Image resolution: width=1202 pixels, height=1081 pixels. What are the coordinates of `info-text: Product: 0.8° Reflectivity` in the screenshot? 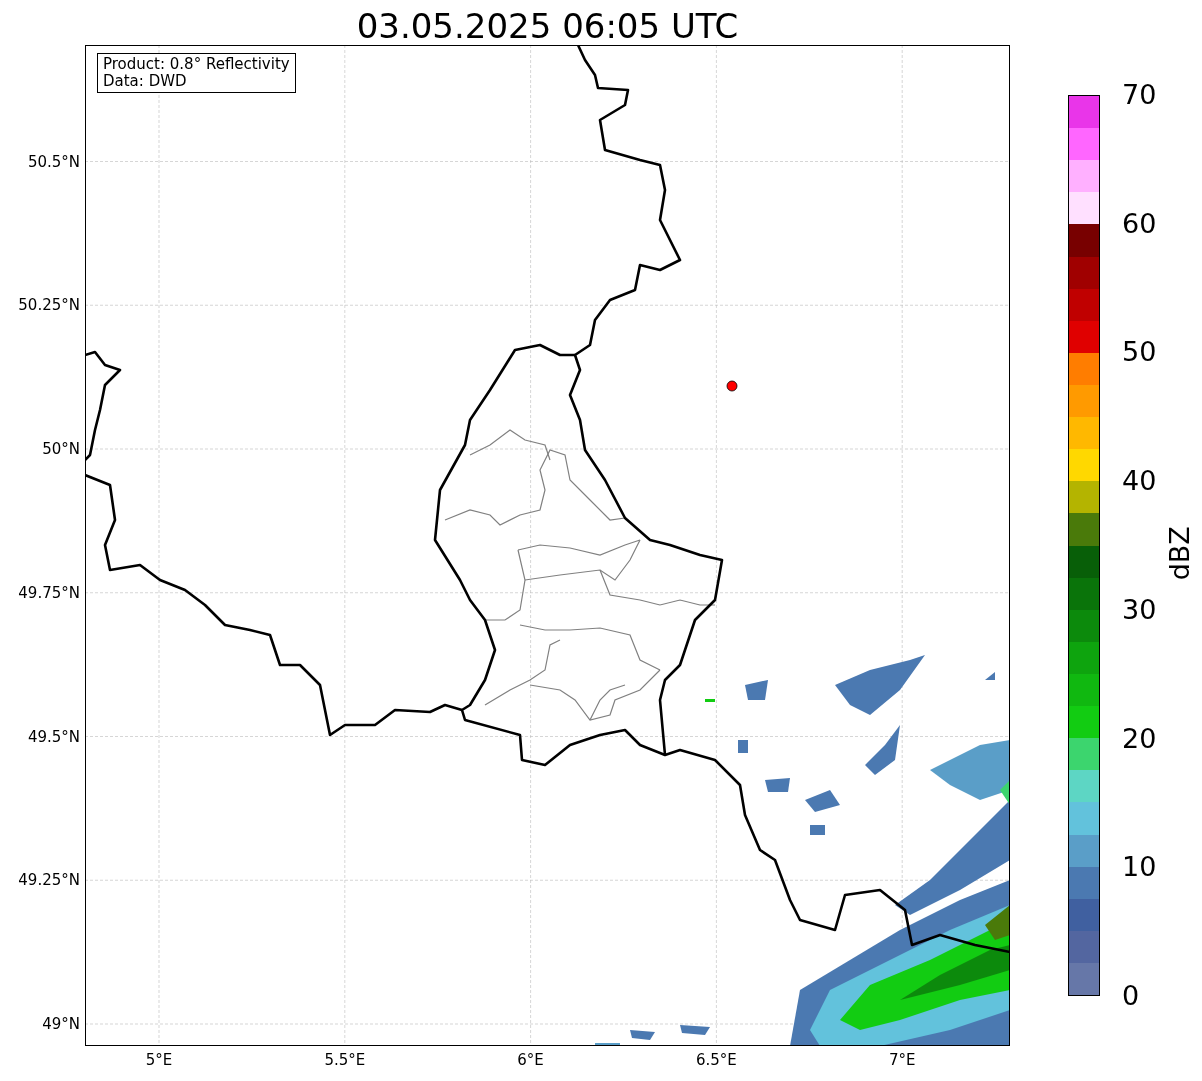 It's located at (196, 64).